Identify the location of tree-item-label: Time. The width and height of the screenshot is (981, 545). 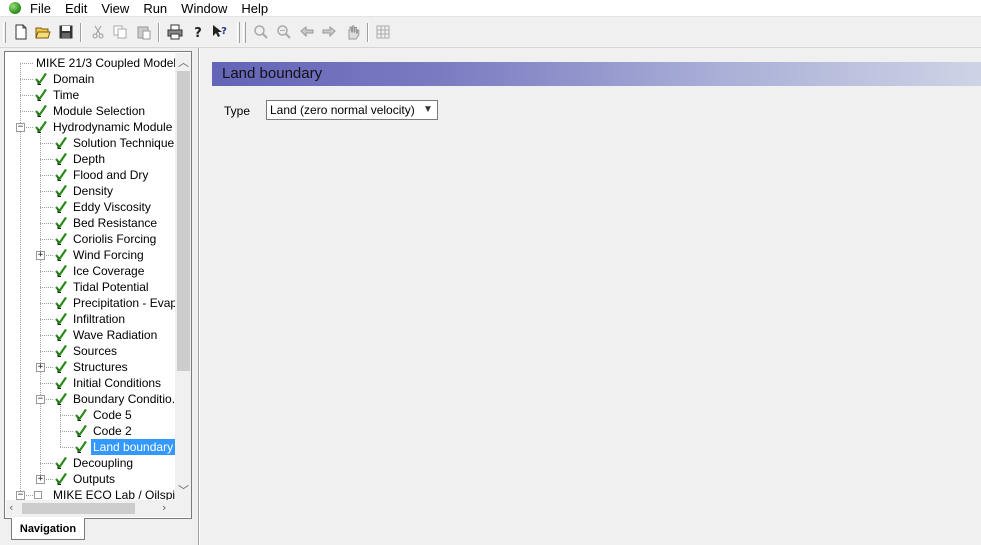
(66, 95).